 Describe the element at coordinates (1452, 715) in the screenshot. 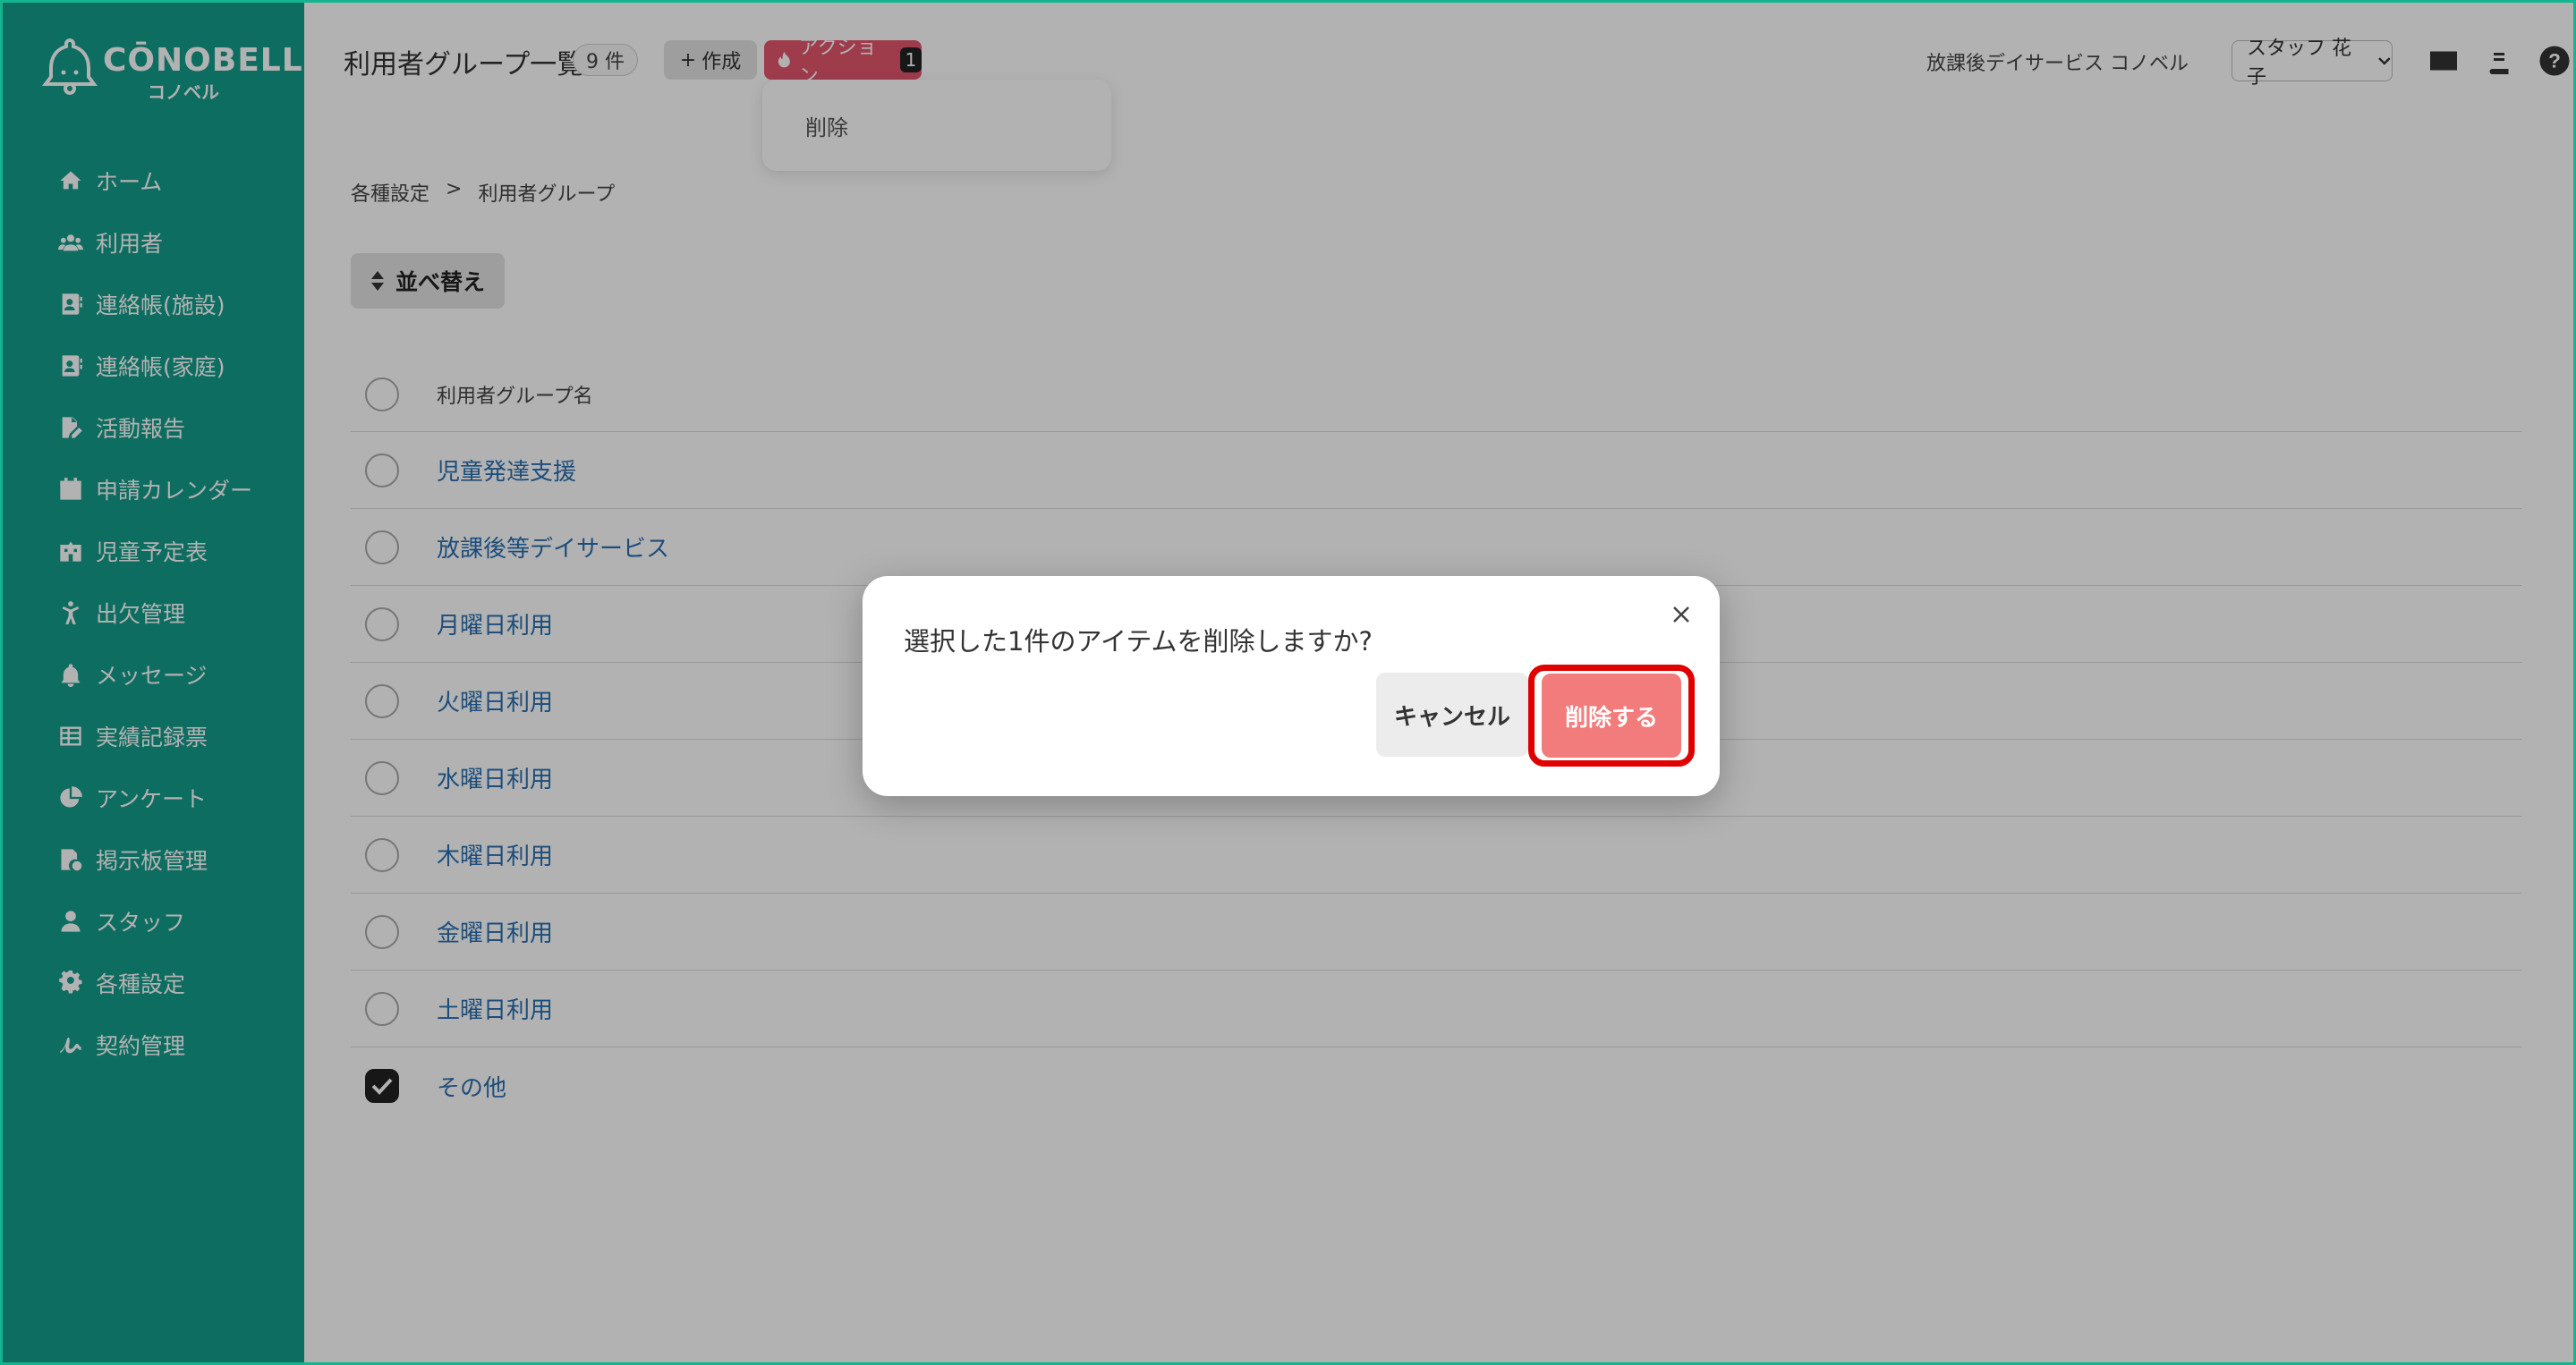

I see `cancel-button: キャンセル` at that location.